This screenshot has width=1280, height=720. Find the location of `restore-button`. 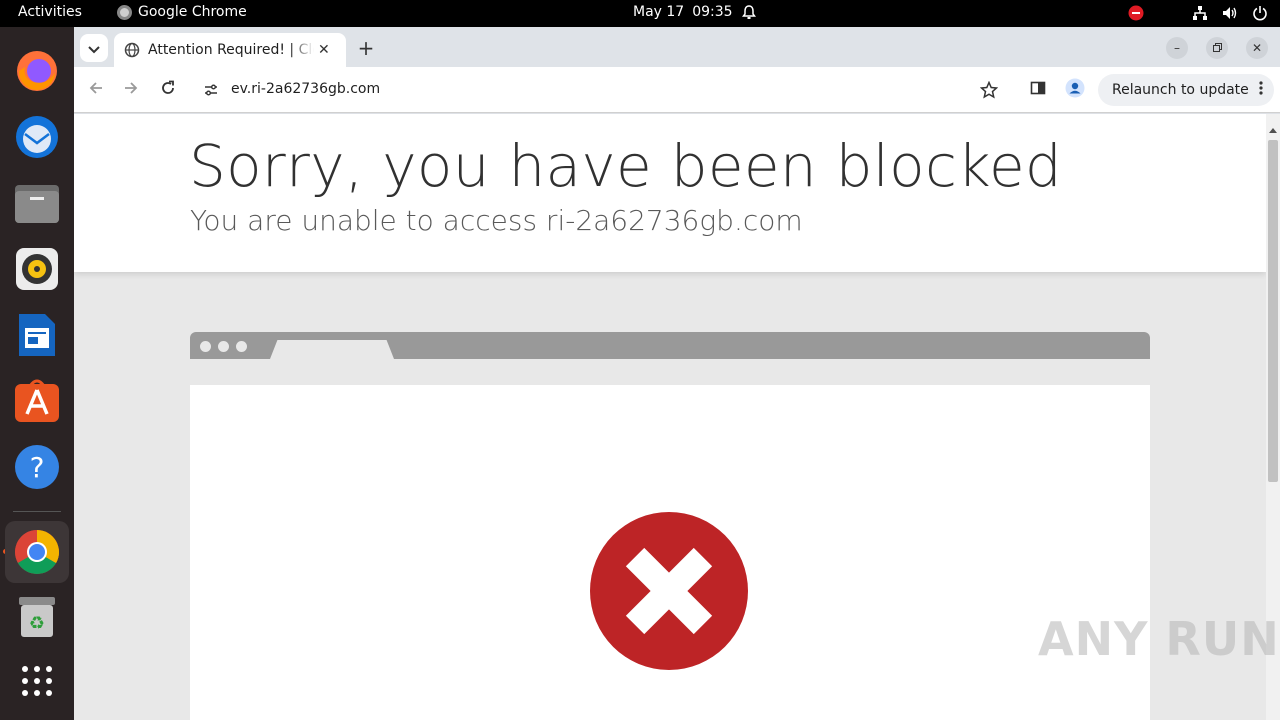

restore-button is located at coordinates (1217, 48).